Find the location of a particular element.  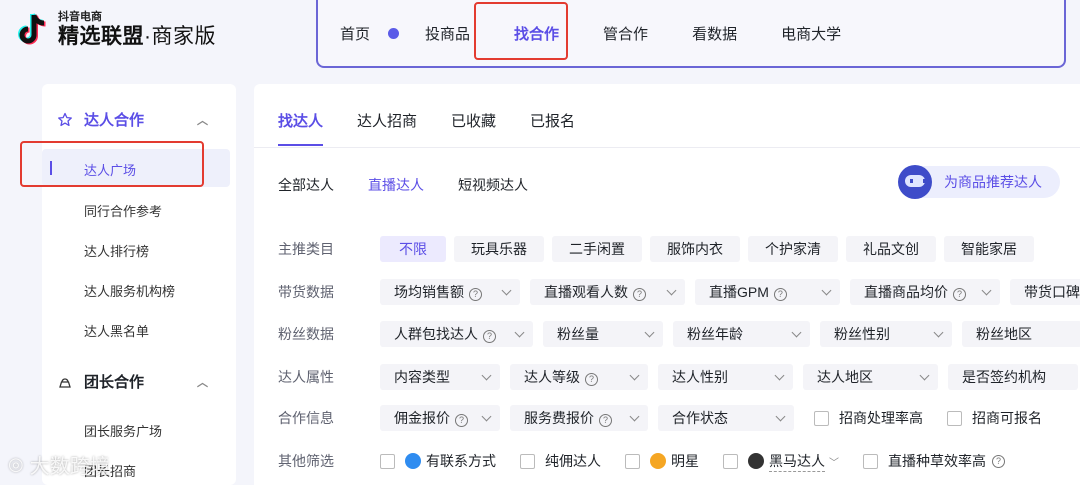

dropdown-fan-count: 粉丝量 is located at coordinates (603, 334).